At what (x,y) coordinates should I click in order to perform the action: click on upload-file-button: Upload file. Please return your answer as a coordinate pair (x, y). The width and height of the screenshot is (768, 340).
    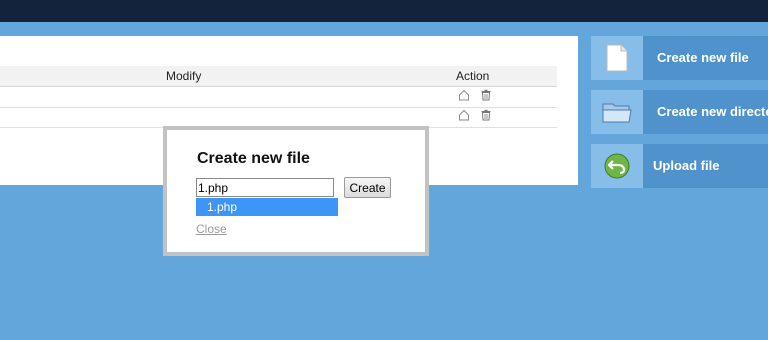
    Looking at the image, I should click on (679, 166).